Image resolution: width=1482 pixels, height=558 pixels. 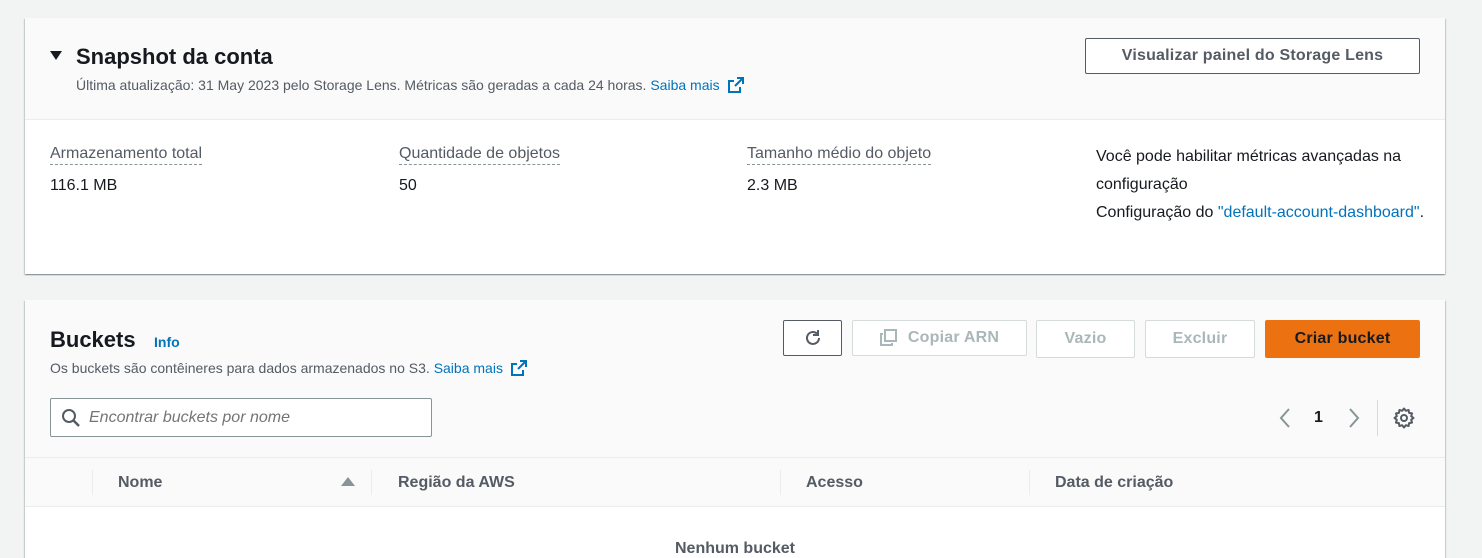 I want to click on bucket-search-box, so click(x=241, y=417).